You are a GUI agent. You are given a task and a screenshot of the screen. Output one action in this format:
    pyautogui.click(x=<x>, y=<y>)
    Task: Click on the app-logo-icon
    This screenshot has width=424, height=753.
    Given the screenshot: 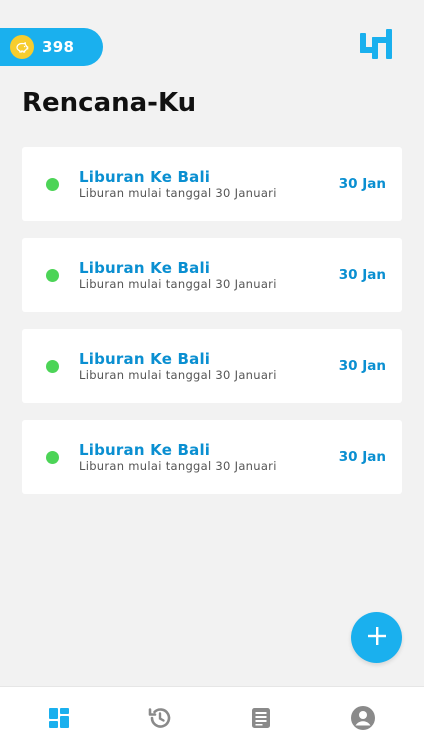 What is the action you would take?
    pyautogui.click(x=376, y=45)
    